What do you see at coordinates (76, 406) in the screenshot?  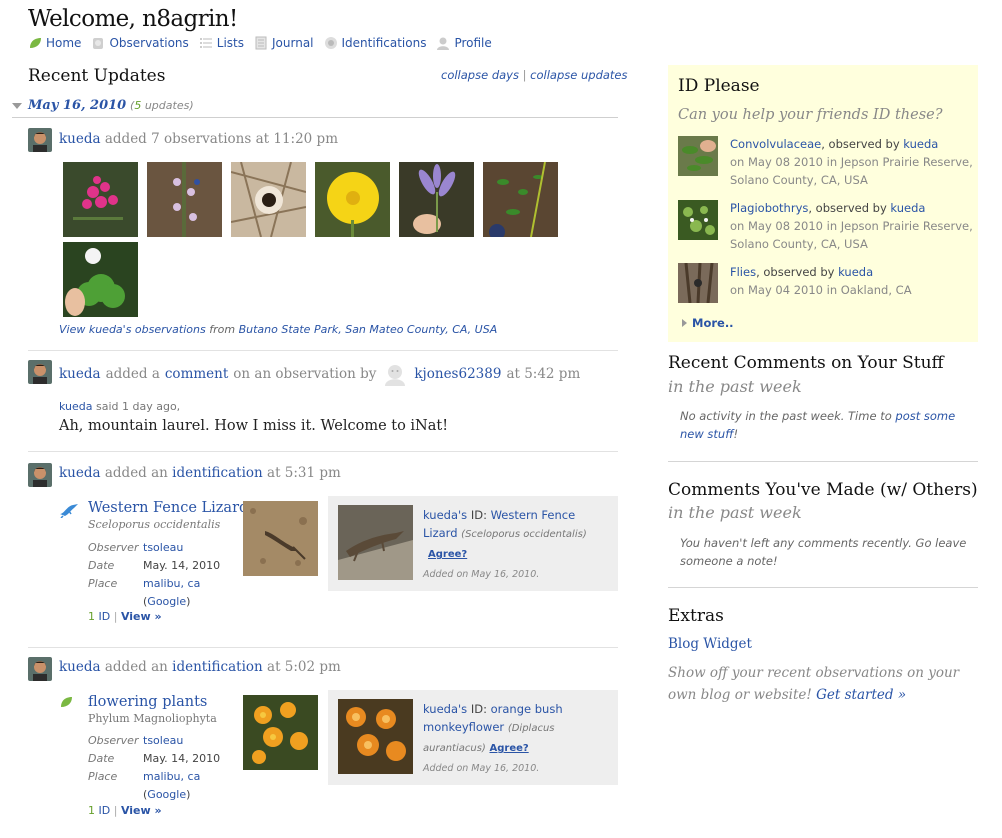 I see `comment-user-link: kueda` at bounding box center [76, 406].